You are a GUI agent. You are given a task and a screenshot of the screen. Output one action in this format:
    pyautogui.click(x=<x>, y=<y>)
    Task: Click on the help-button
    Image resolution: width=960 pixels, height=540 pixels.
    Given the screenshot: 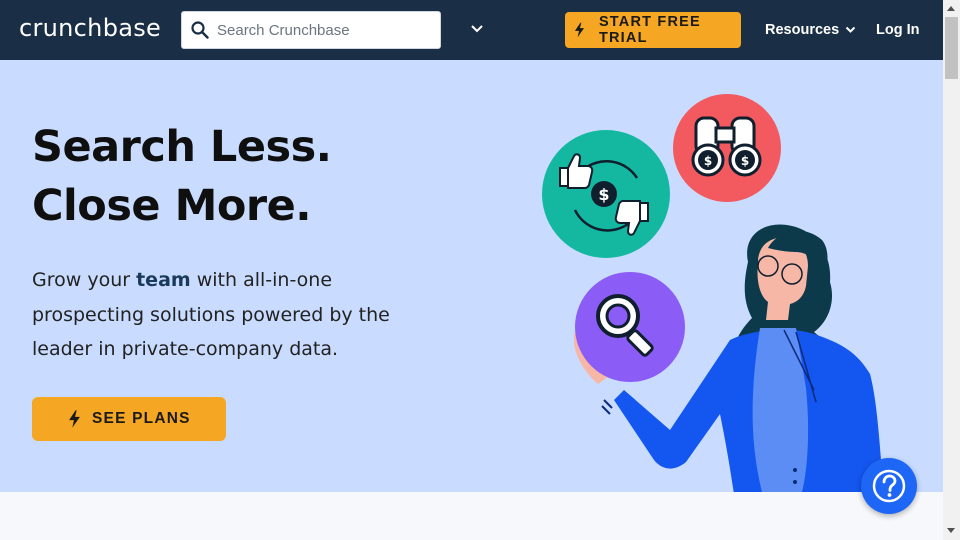 What is the action you would take?
    pyautogui.click(x=889, y=486)
    